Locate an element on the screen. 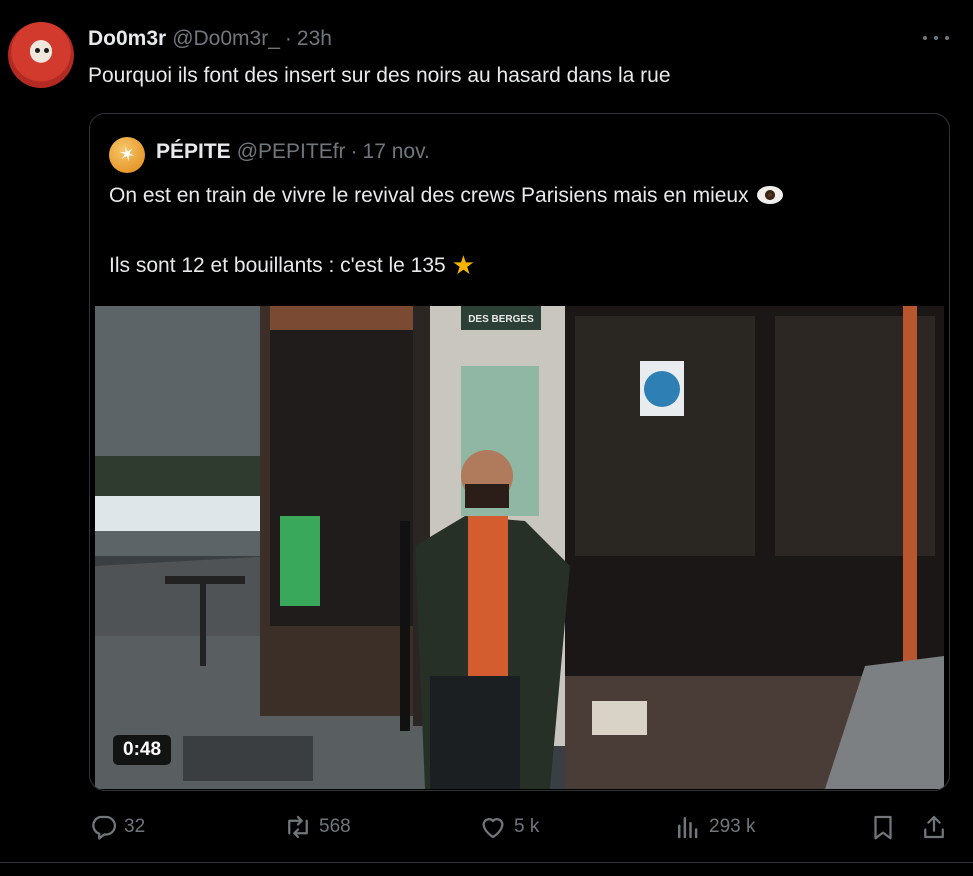 The height and width of the screenshot is (876, 973). like-button: 5 k is located at coordinates (508, 827).